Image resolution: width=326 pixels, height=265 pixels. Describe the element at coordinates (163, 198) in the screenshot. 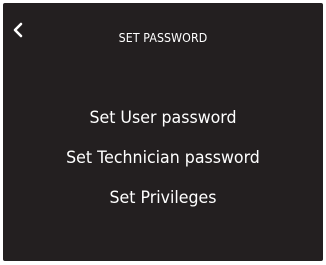

I see `set-privileges-item: Set Privileges` at that location.